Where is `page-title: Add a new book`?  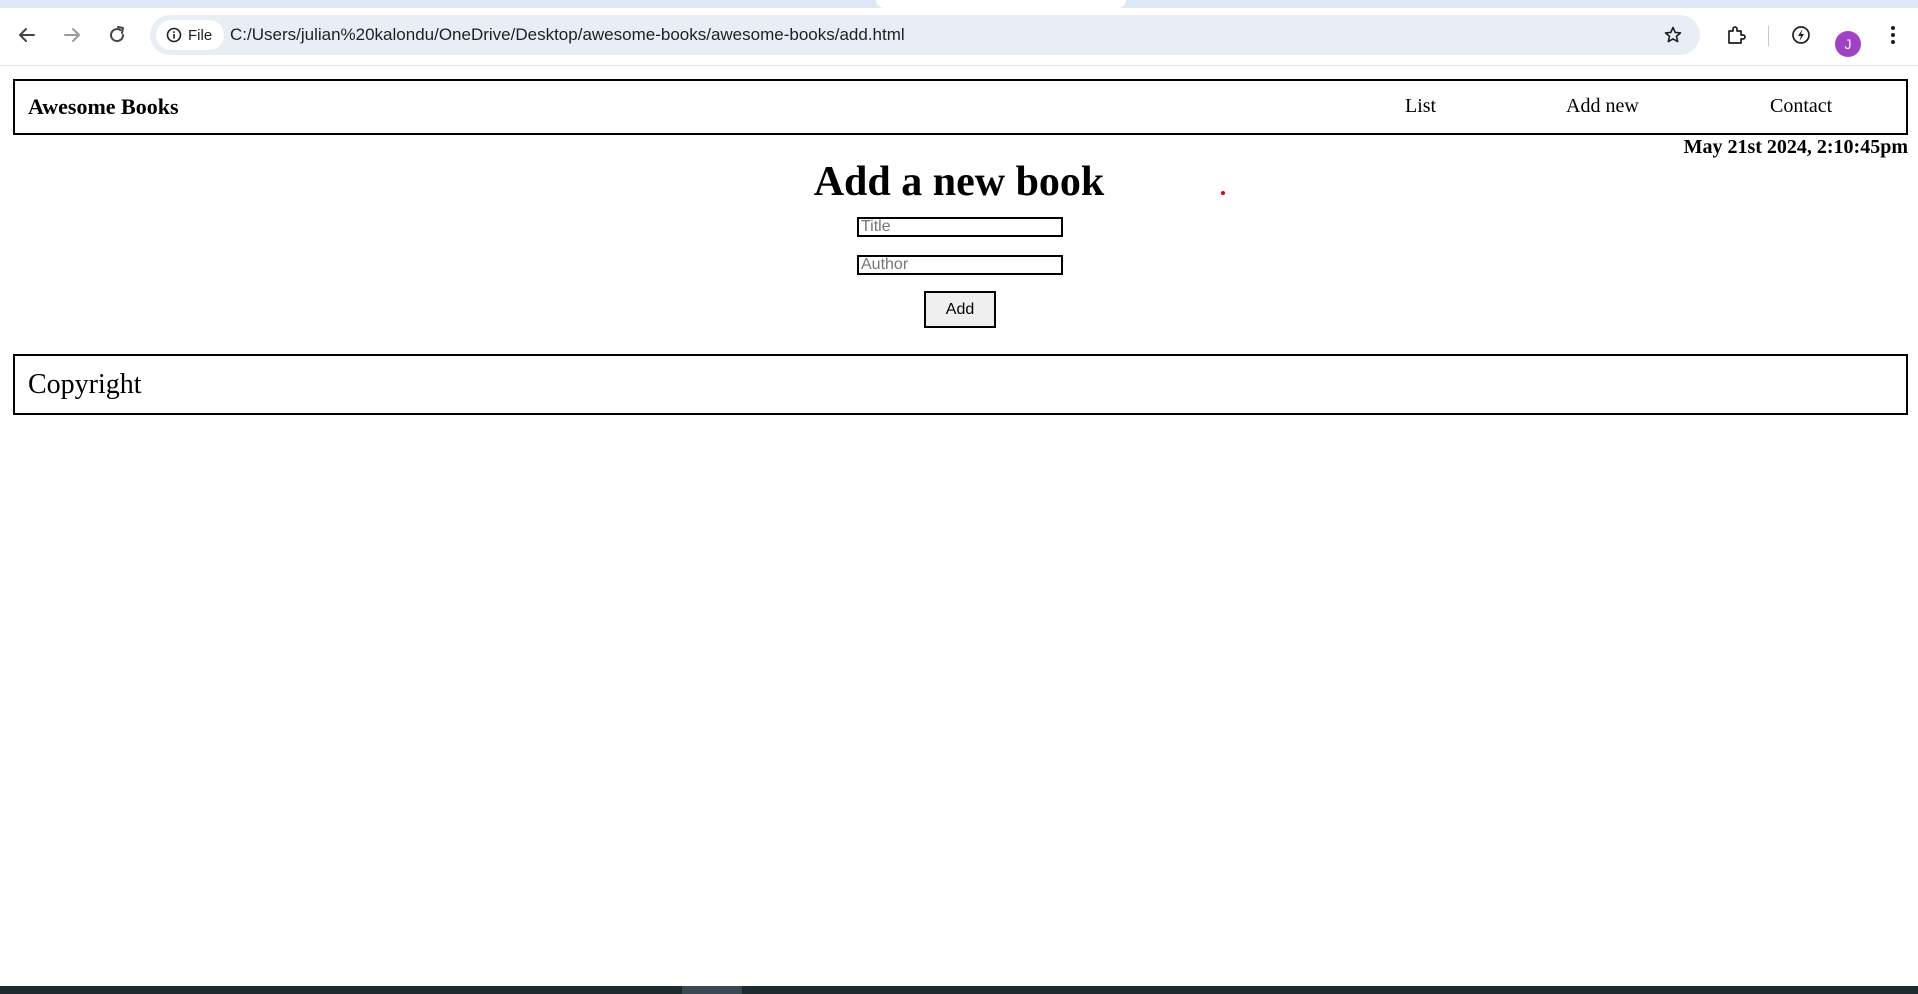 page-title: Add a new book is located at coordinates (959, 182).